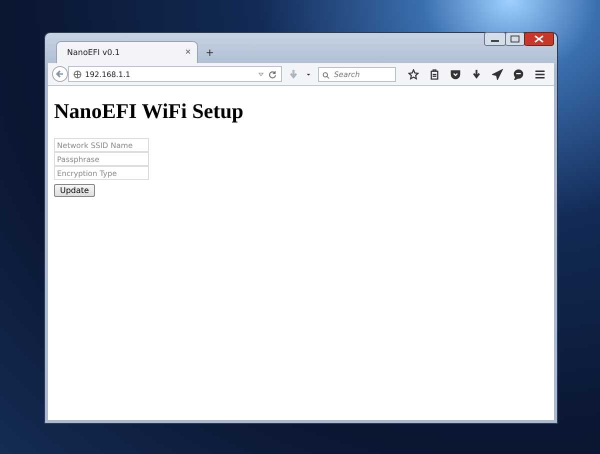 The width and height of the screenshot is (600, 454). Describe the element at coordinates (519, 39) in the screenshot. I see `window-controls` at that location.